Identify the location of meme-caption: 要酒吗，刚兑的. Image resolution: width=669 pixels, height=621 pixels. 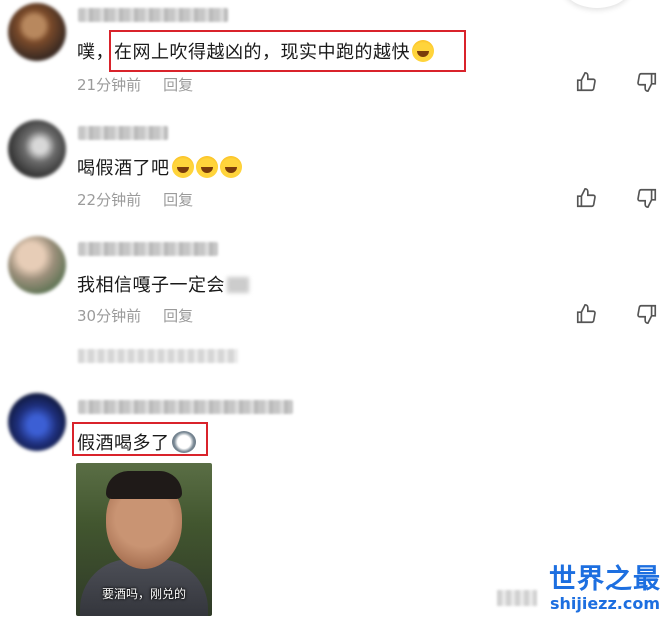
(143, 594).